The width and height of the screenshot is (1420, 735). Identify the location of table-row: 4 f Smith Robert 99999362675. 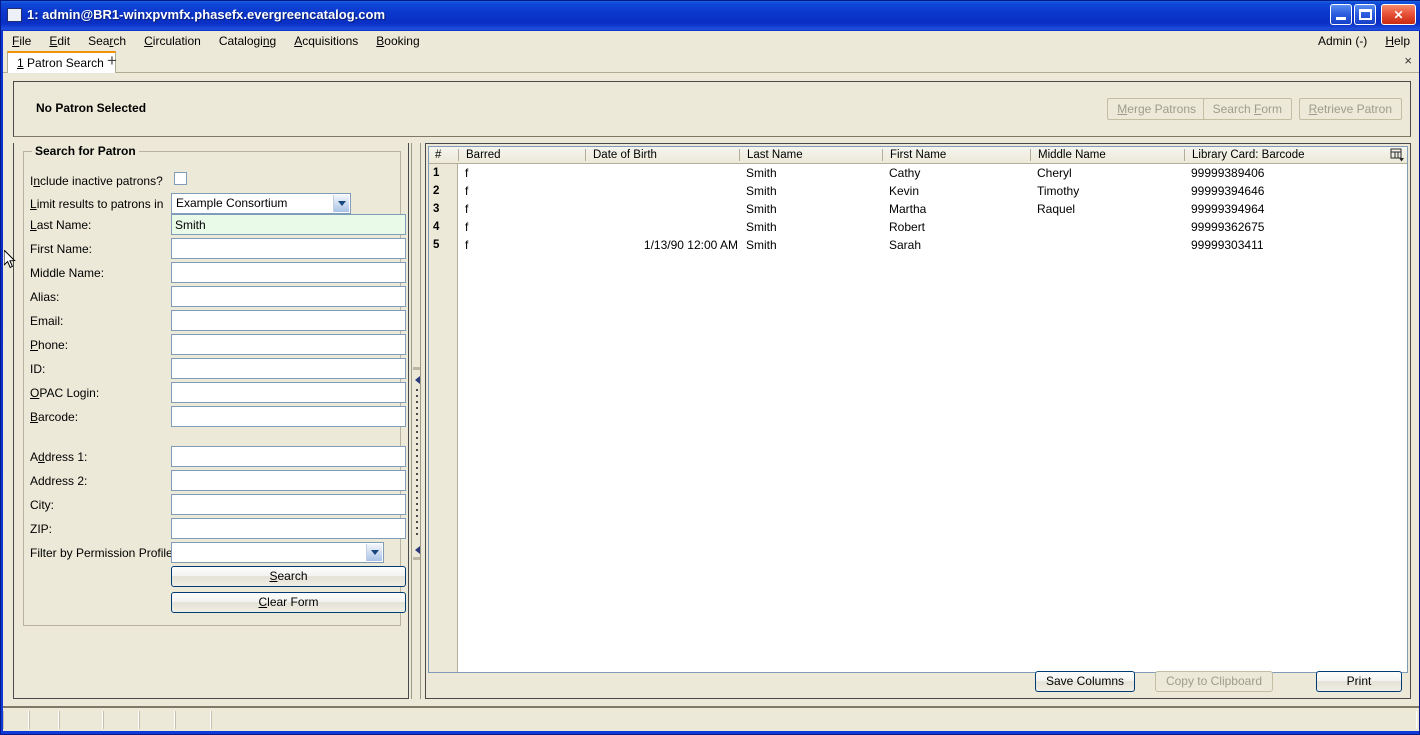
(918, 228).